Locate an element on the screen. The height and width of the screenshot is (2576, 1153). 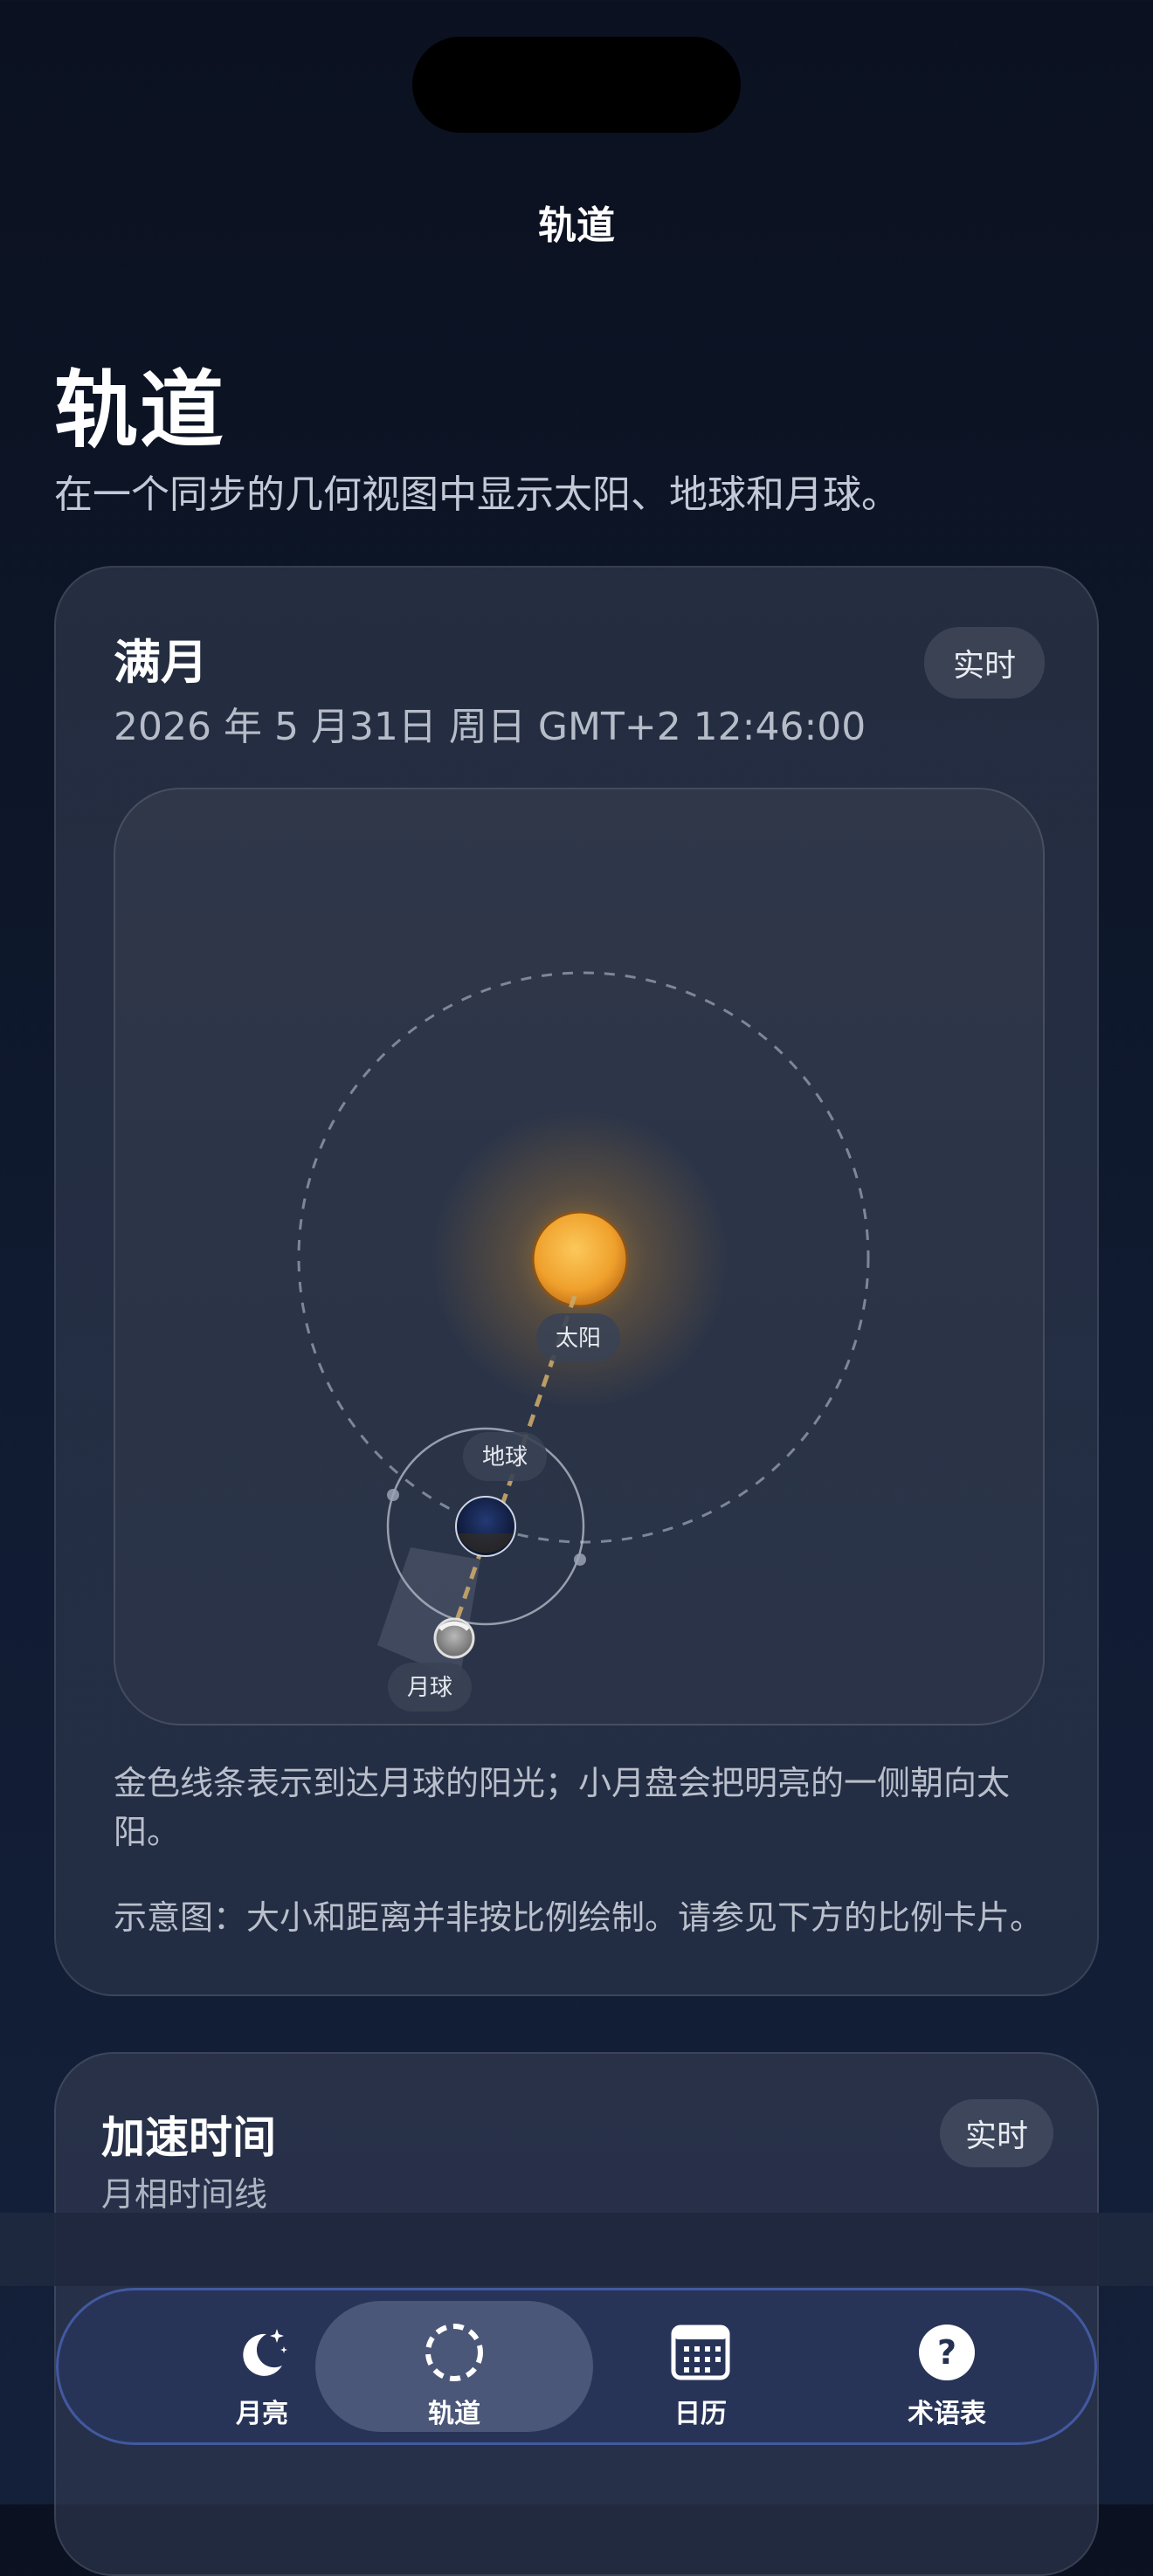
live-button: 实时 is located at coordinates (985, 663).